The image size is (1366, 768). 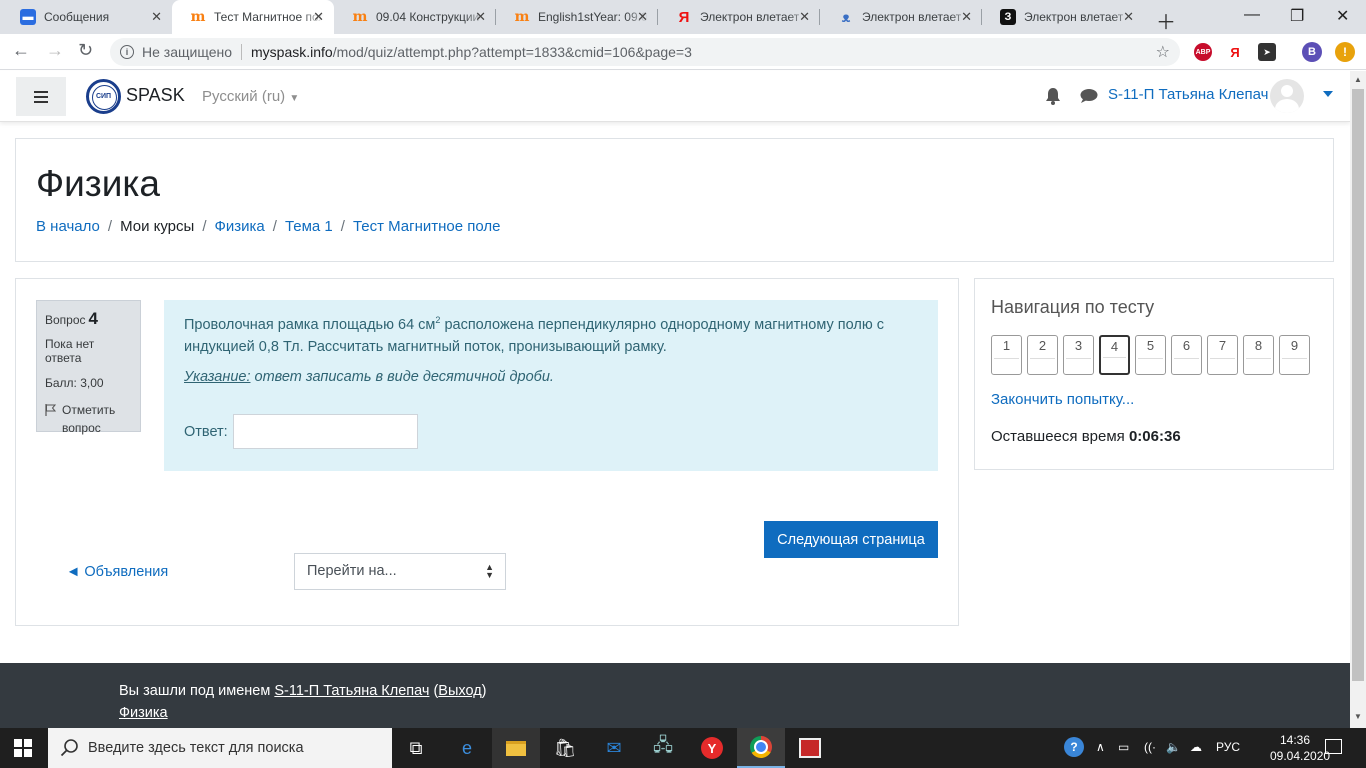 I want to click on forward-icon: →, so click(x=55, y=50).